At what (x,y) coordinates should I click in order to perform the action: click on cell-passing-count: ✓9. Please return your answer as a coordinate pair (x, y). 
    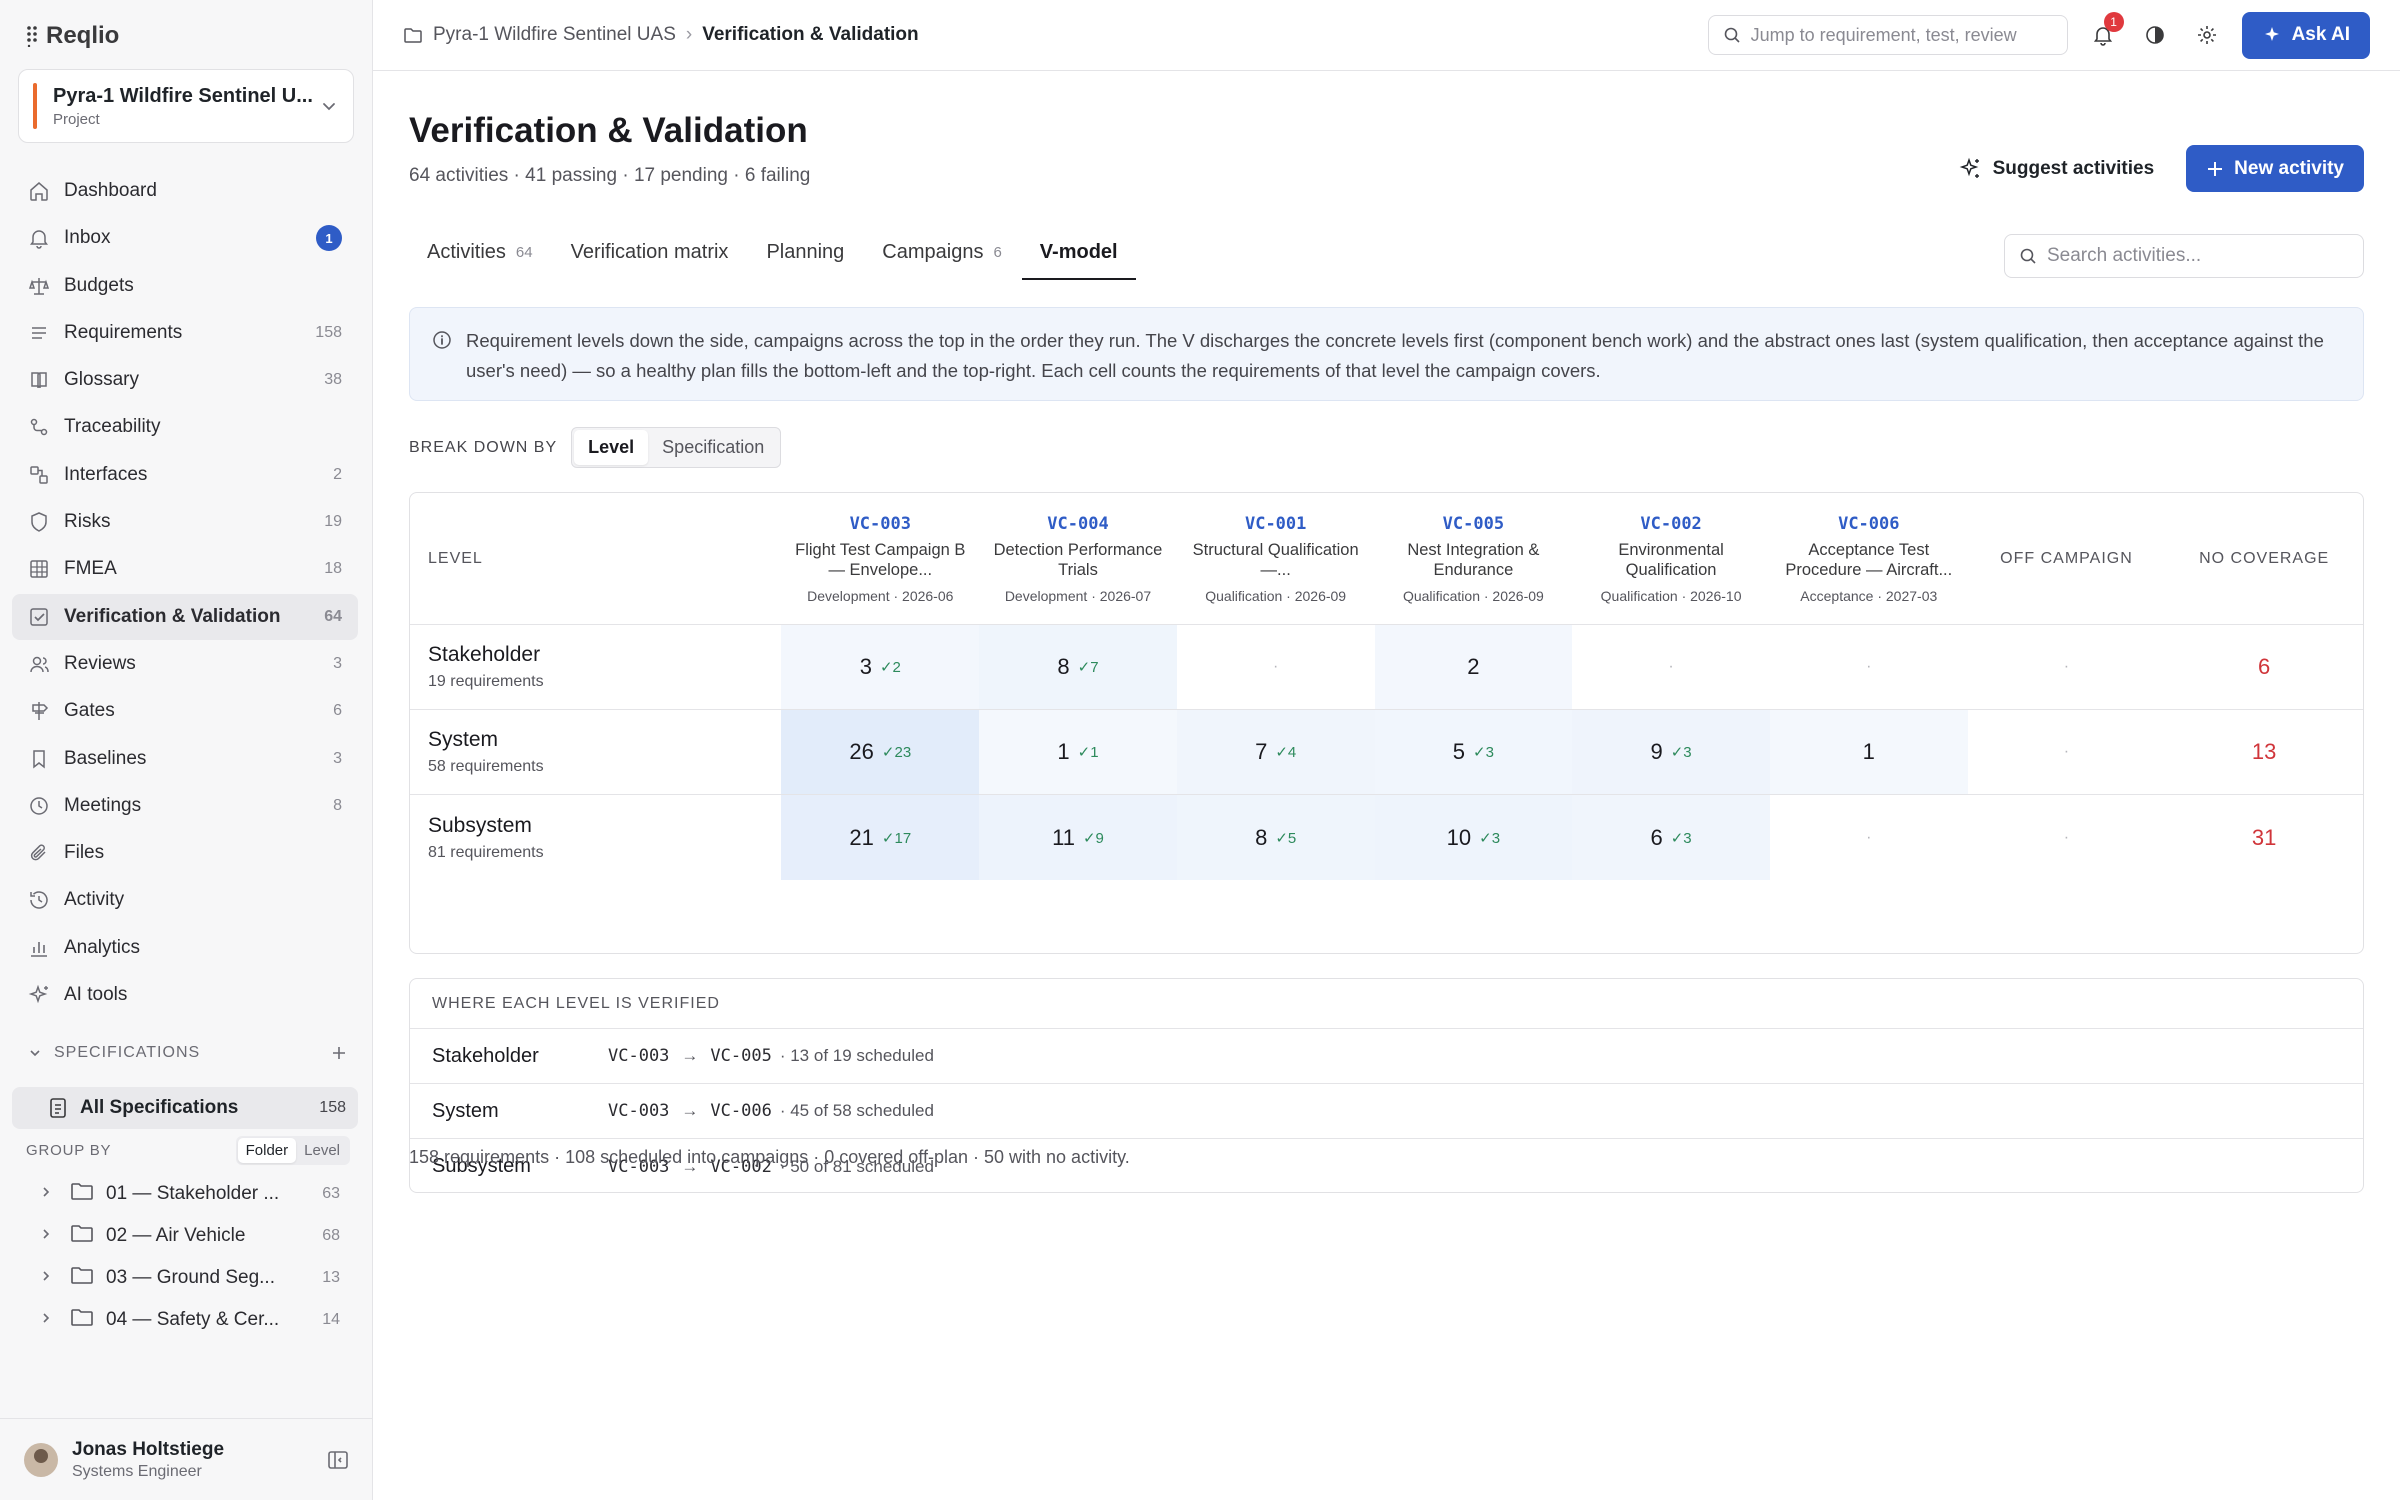
    Looking at the image, I should click on (1093, 838).